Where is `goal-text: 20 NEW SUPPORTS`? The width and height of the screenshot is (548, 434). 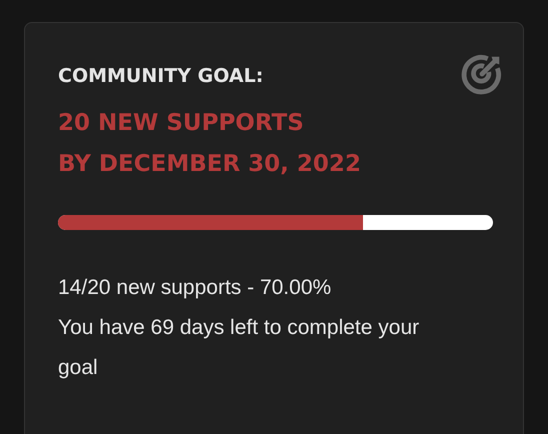 goal-text: 20 NEW SUPPORTS is located at coordinates (181, 123).